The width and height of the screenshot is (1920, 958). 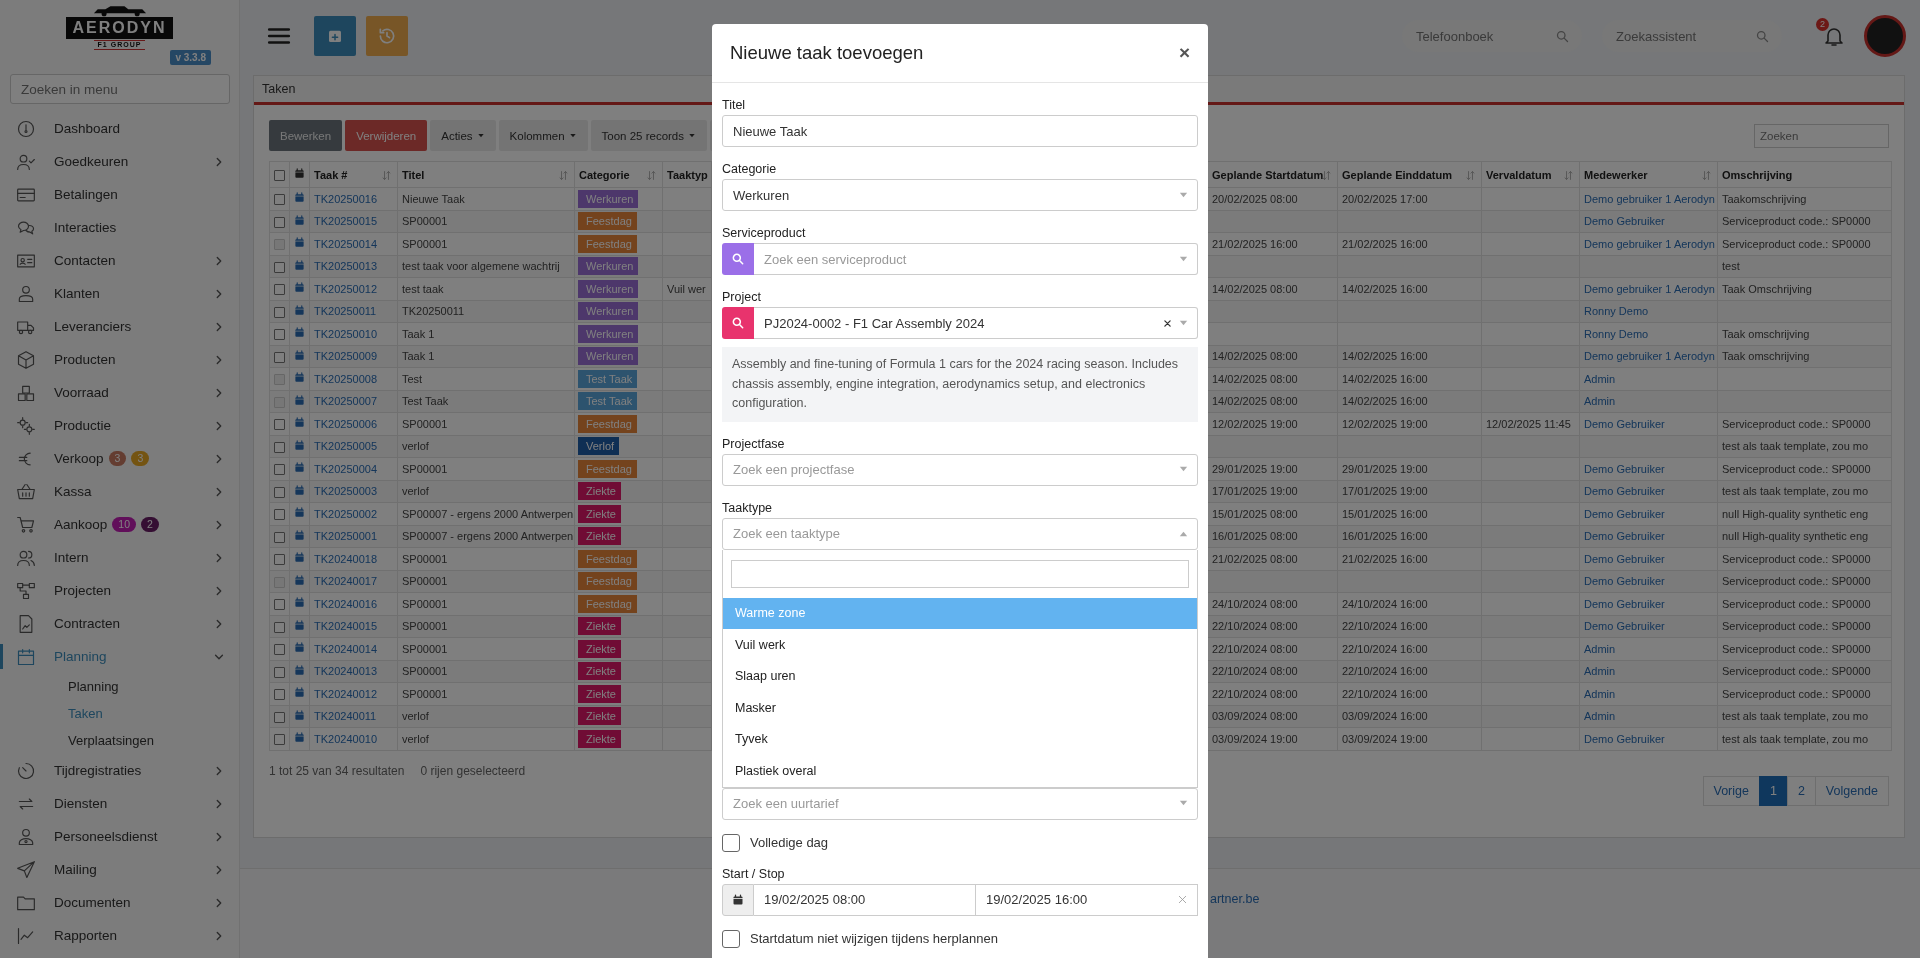 What do you see at coordinates (960, 676) in the screenshot?
I see `dropdown-option: Slaap uren` at bounding box center [960, 676].